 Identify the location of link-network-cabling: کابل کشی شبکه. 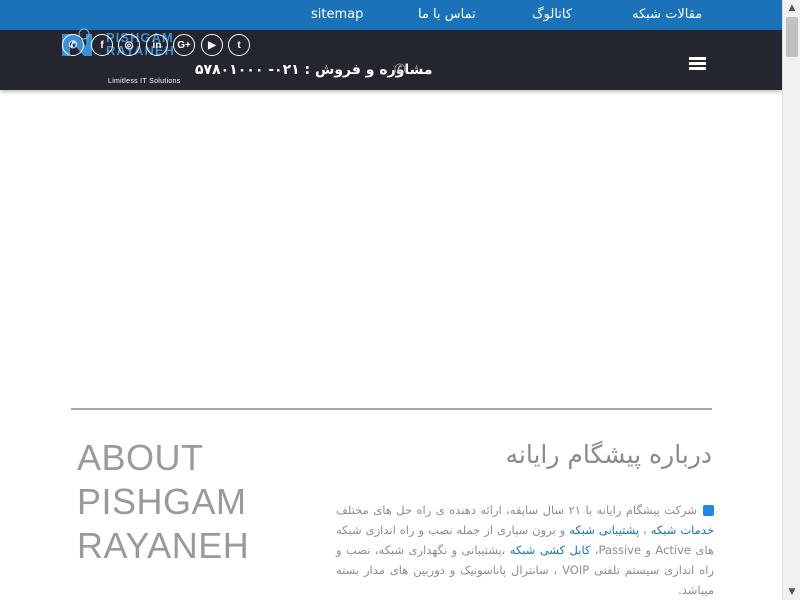
(550, 550).